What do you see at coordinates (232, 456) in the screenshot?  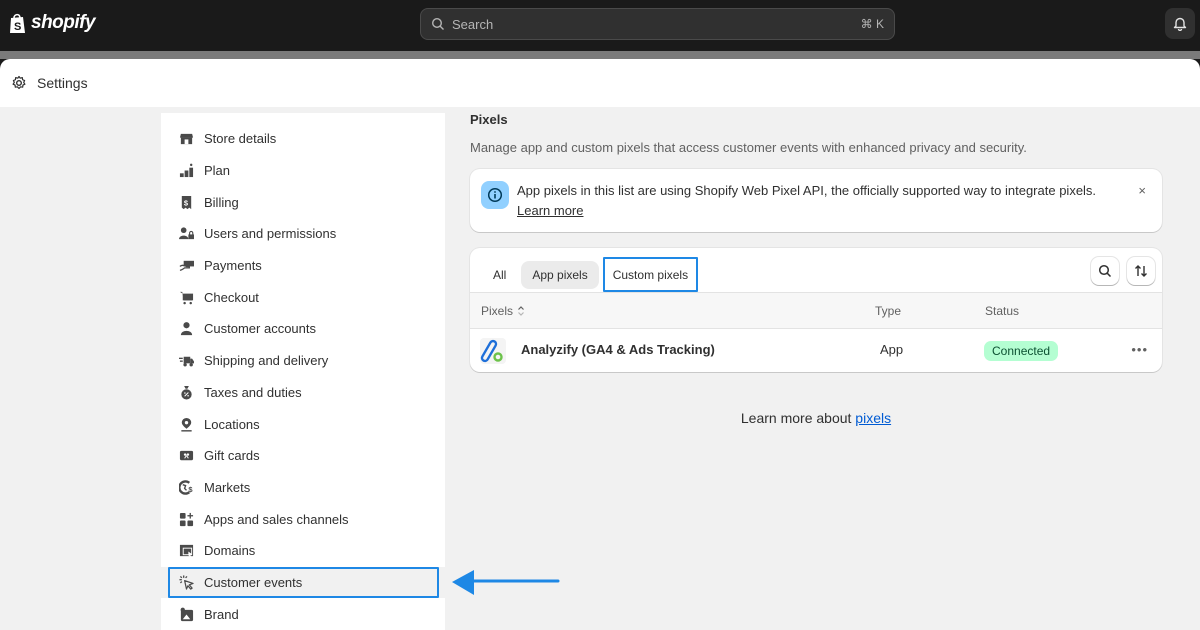 I see `sidebar-item-label: Gift cards` at bounding box center [232, 456].